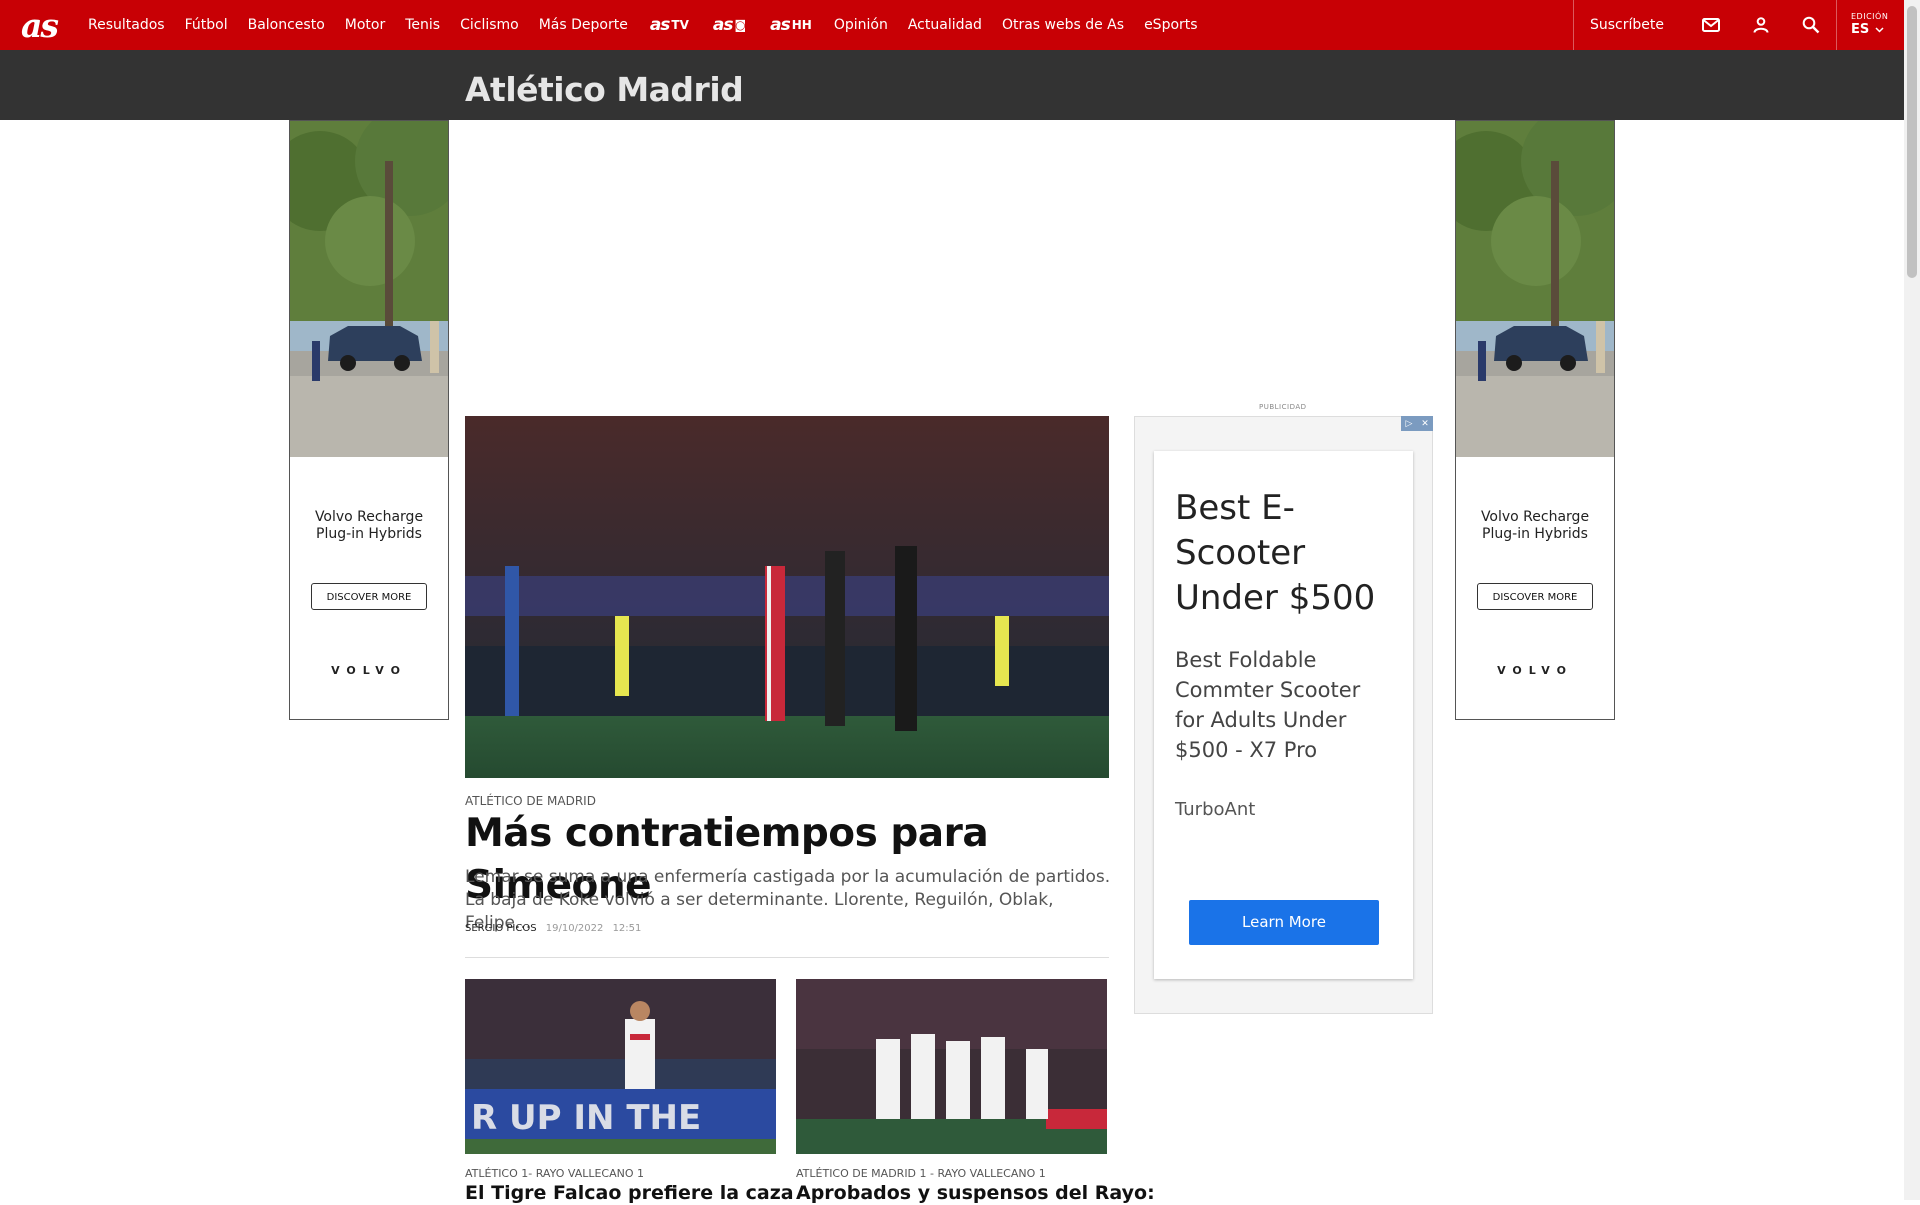 The image size is (1920, 1205). What do you see at coordinates (1870, 16) in the screenshot?
I see `edition-label: EDICIÓN` at bounding box center [1870, 16].